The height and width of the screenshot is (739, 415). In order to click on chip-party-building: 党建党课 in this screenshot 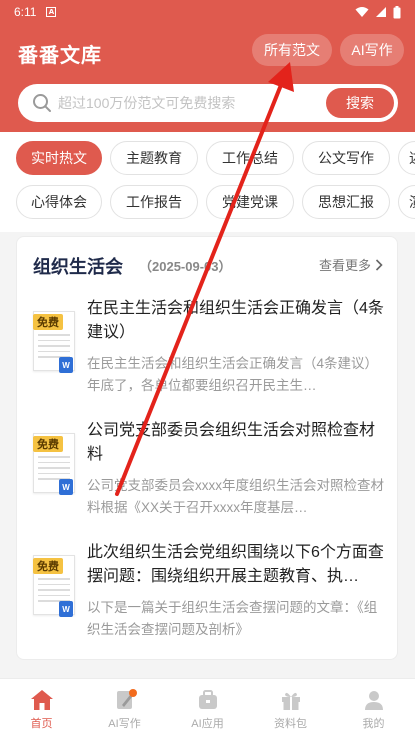, I will do `click(250, 202)`.